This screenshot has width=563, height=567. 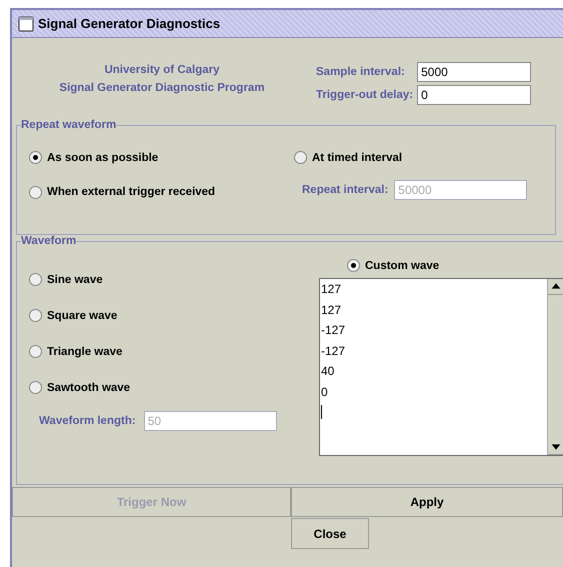 What do you see at coordinates (424, 157) in the screenshot?
I see `radio-option: At timed interval` at bounding box center [424, 157].